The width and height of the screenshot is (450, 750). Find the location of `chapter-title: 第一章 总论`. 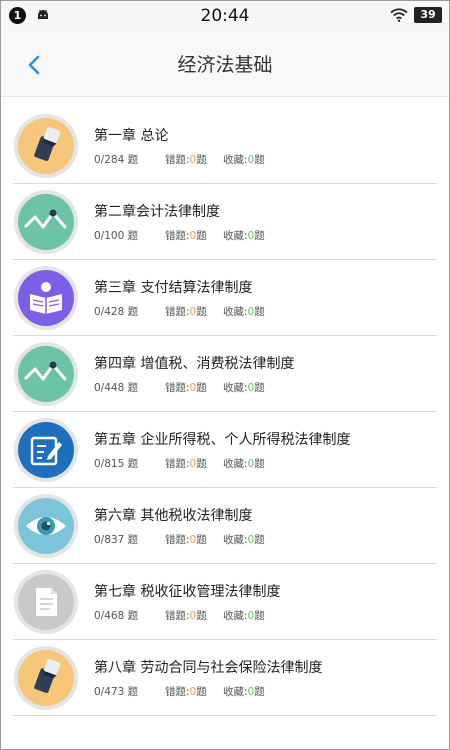

chapter-title: 第一章 总论 is located at coordinates (131, 136).